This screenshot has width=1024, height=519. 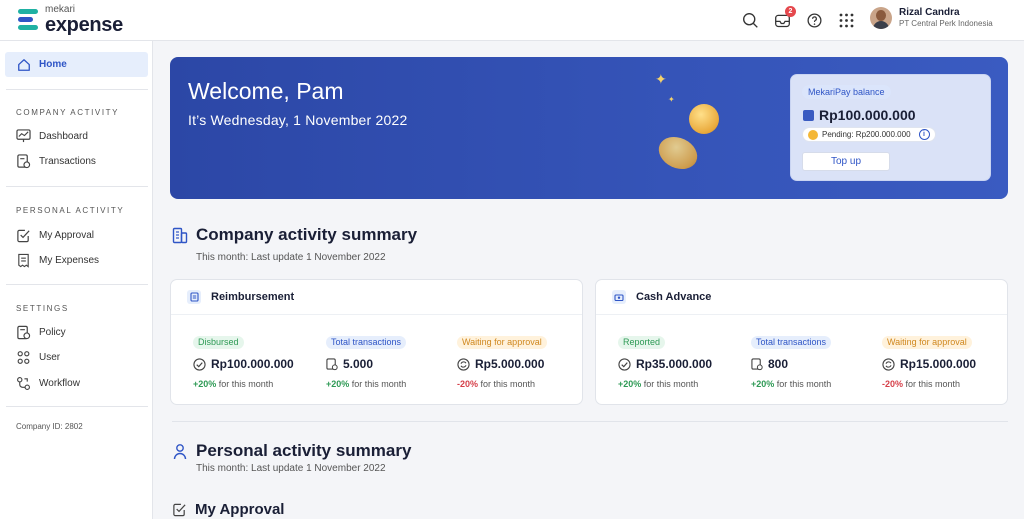 I want to click on search-icon, so click(x=750, y=20).